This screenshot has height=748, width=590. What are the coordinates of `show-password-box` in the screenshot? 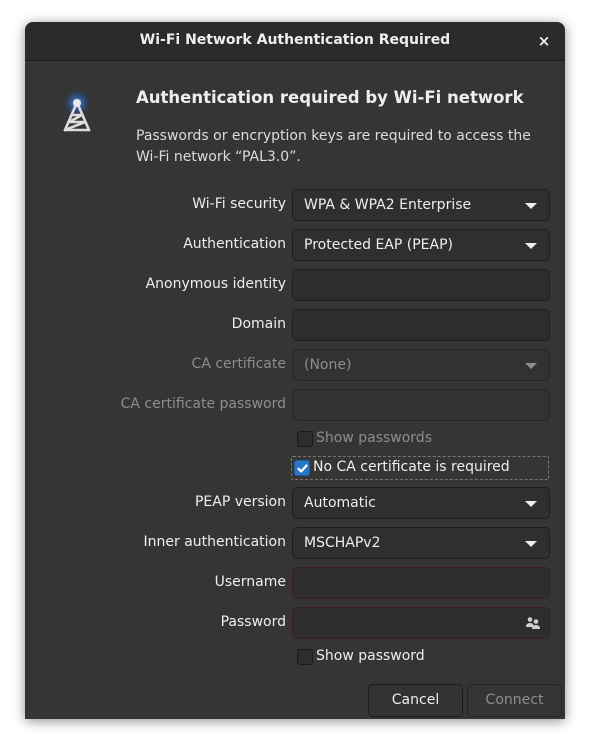 It's located at (305, 657).